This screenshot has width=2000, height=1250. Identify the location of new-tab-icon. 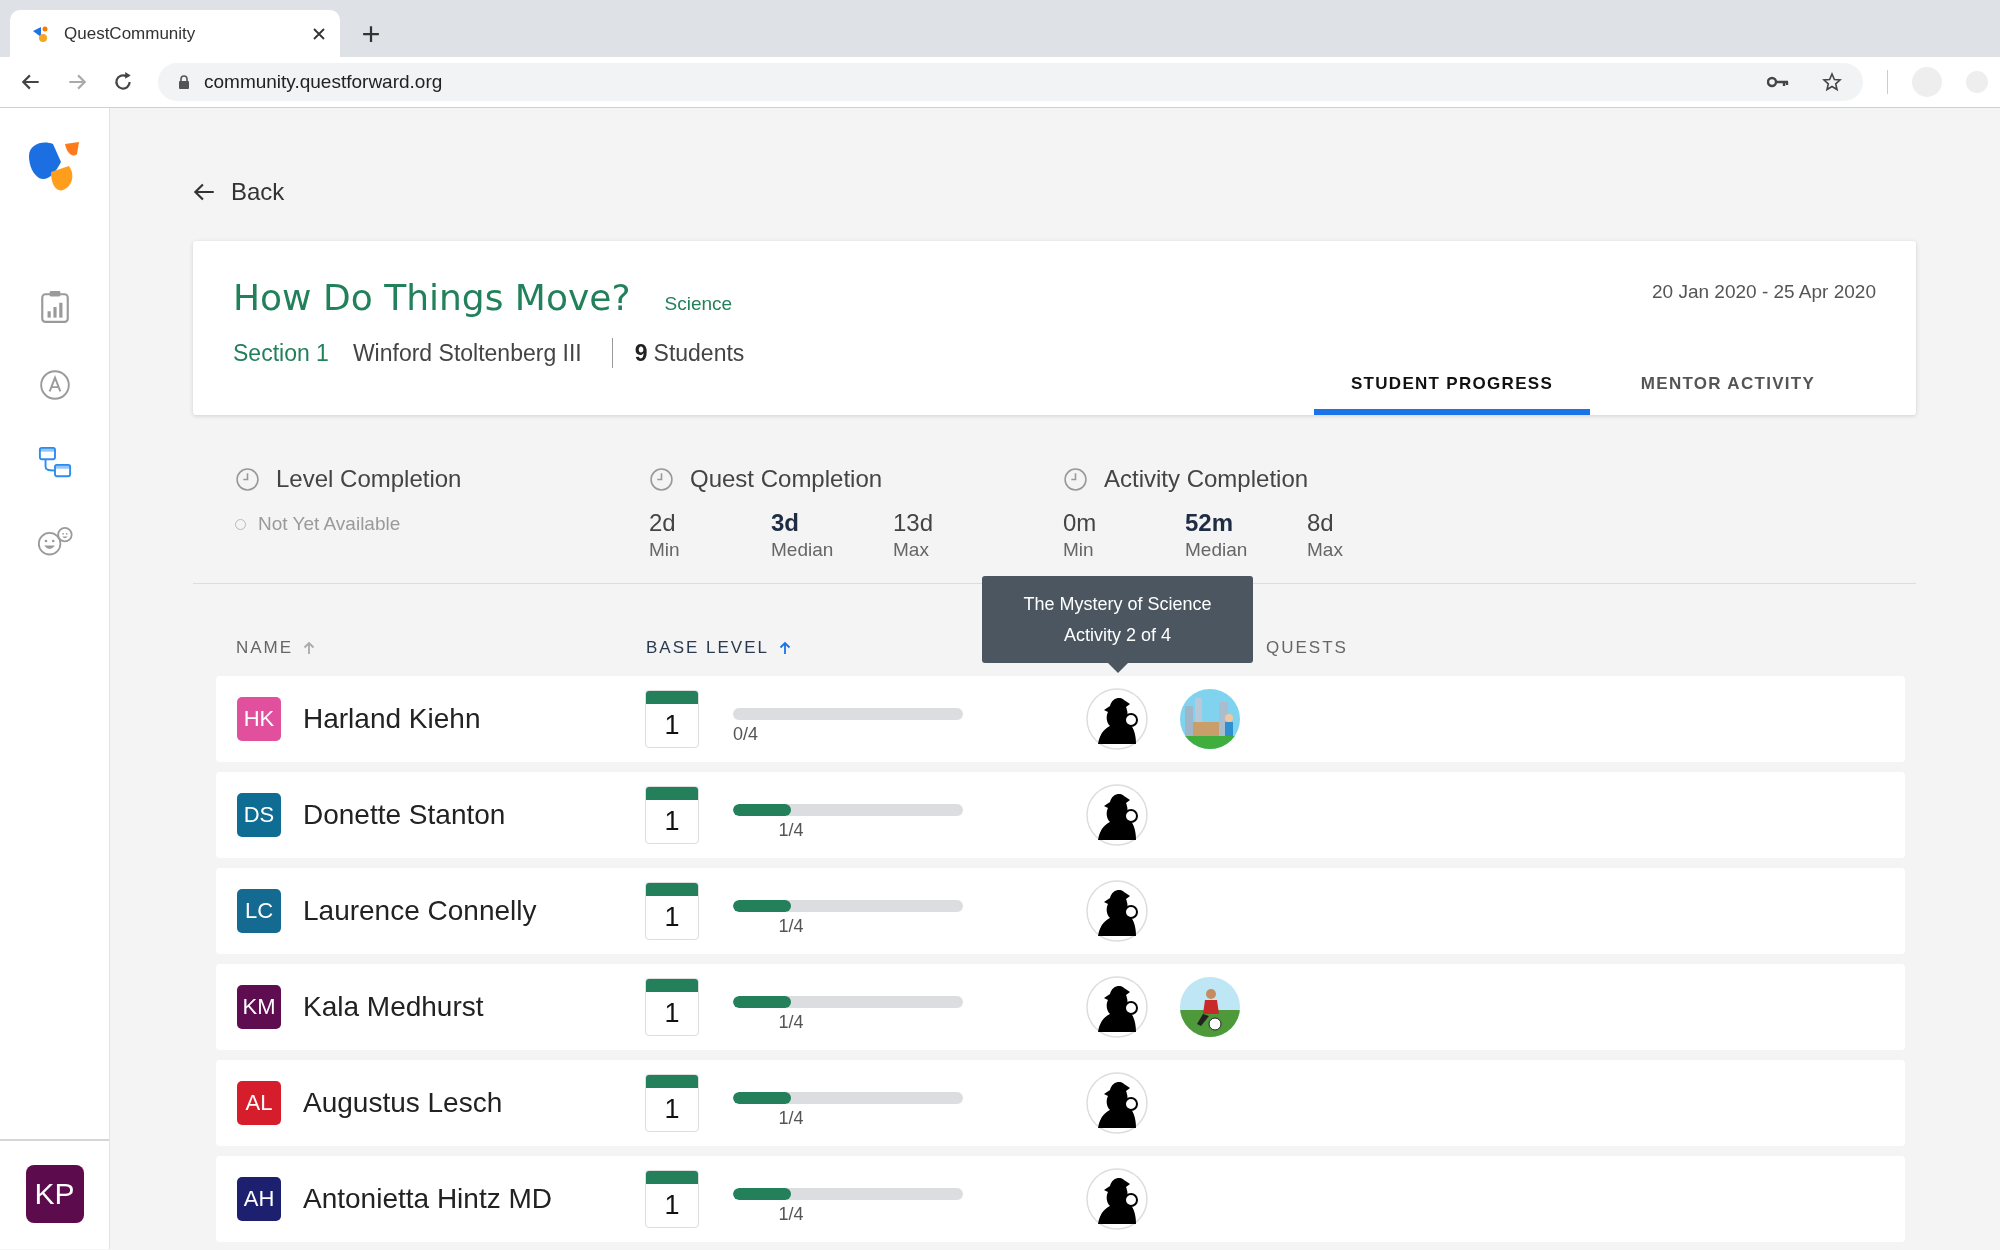
(371, 34).